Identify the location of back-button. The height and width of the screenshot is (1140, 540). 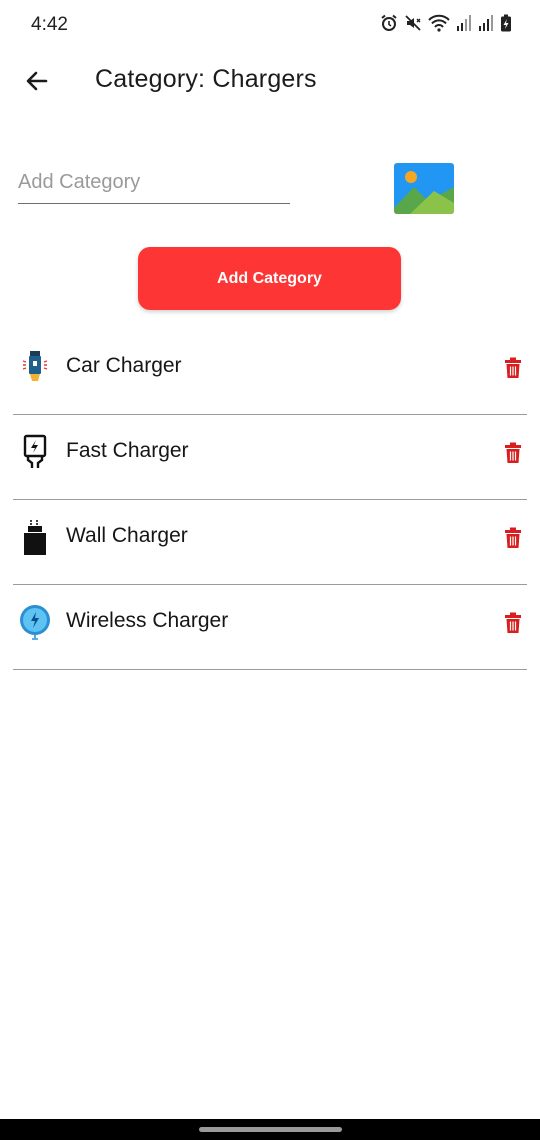
(37, 81).